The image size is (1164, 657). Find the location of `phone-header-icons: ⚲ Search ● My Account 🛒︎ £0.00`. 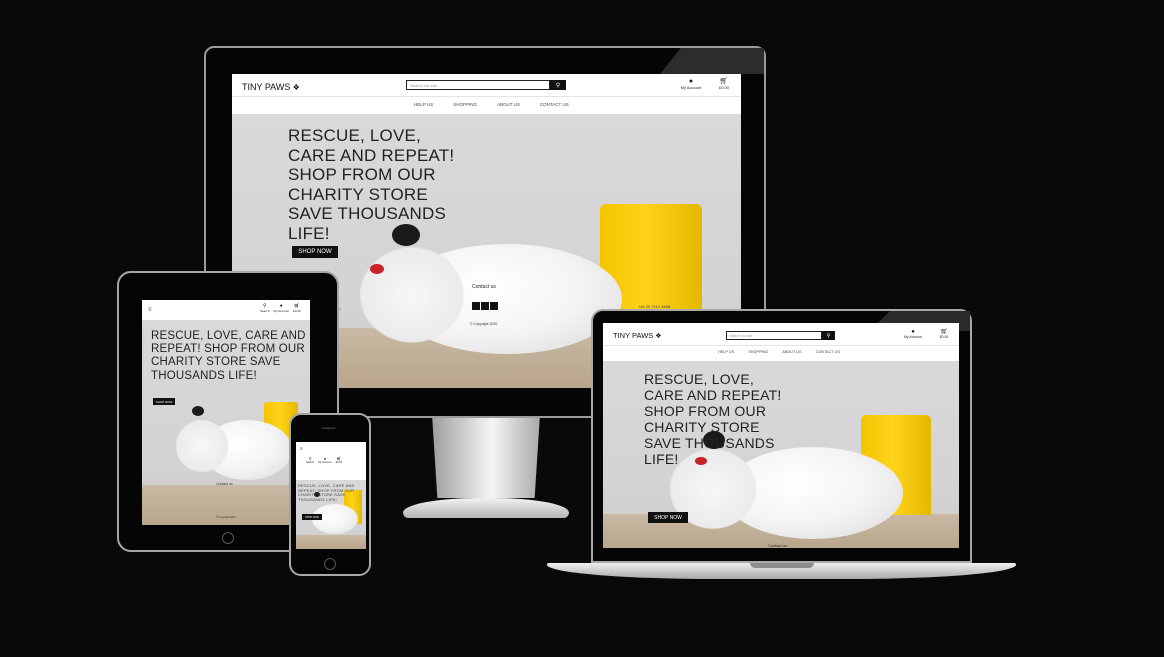

phone-header-icons: ⚲ Search ● My Account 🛒︎ £0.00 is located at coordinates (324, 460).